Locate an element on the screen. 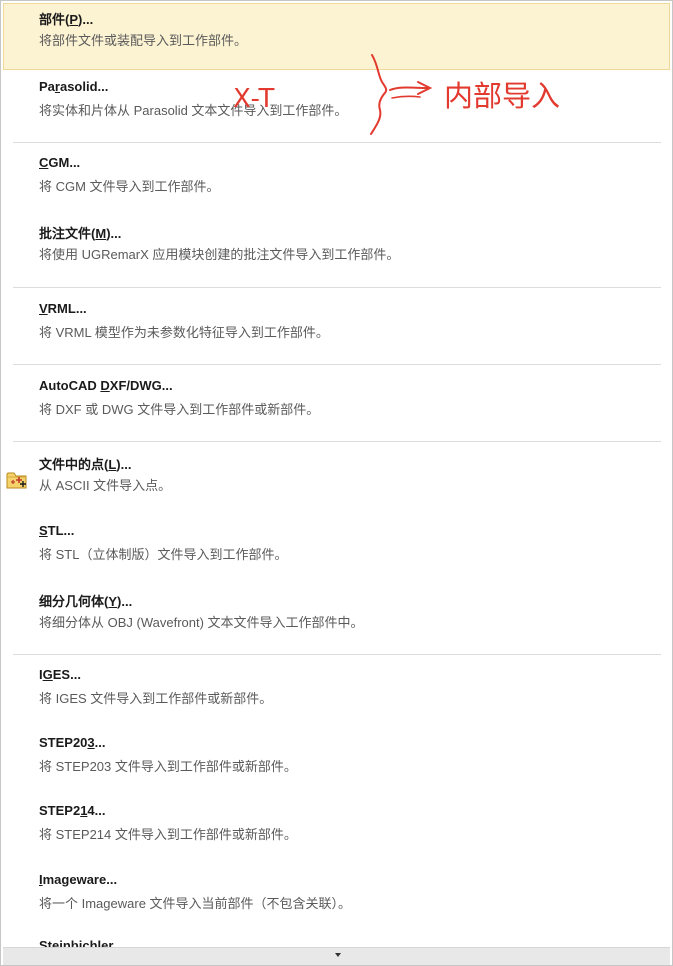  menu-item-description: 将 IGES 文件导入到工作部件或新部件。 is located at coordinates (156, 698).